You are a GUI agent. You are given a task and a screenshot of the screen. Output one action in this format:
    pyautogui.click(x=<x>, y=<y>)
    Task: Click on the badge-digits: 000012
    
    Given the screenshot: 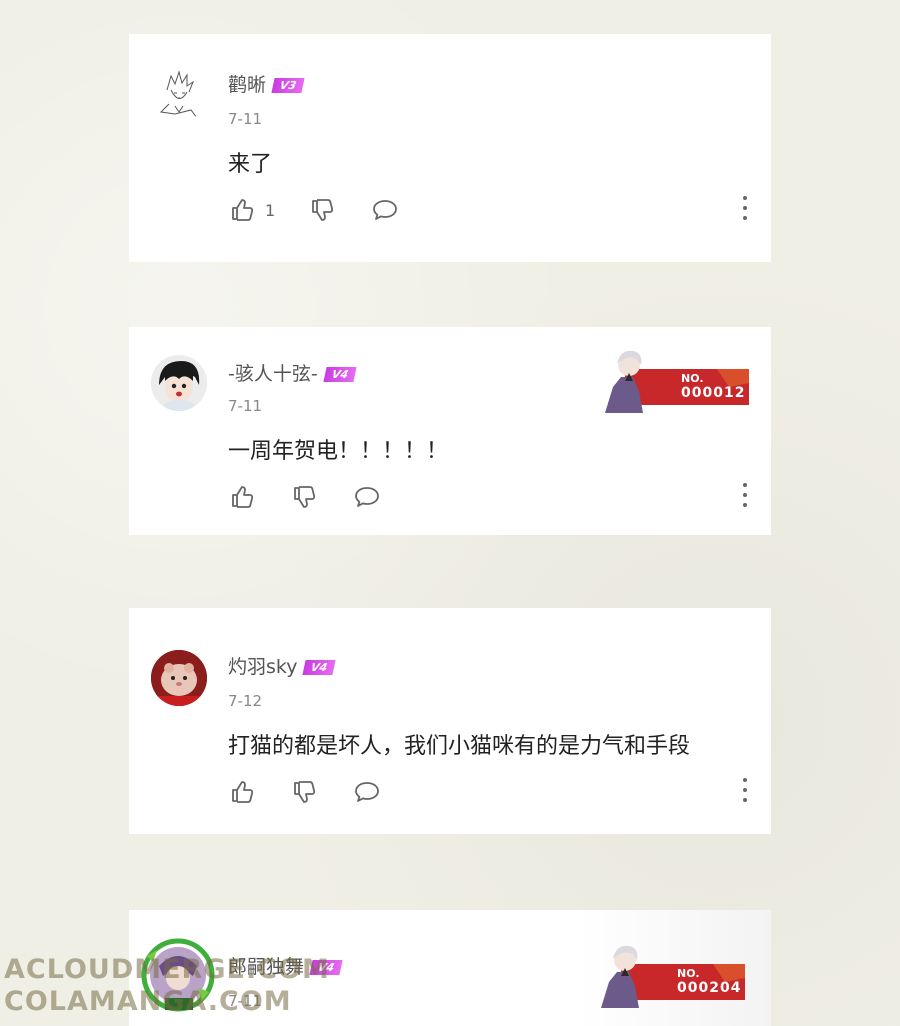 What is the action you would take?
    pyautogui.click(x=713, y=393)
    